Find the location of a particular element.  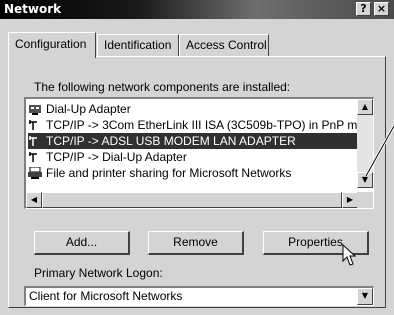

list-horizontal-scrollbar: ◀ ▶ is located at coordinates (192, 200).